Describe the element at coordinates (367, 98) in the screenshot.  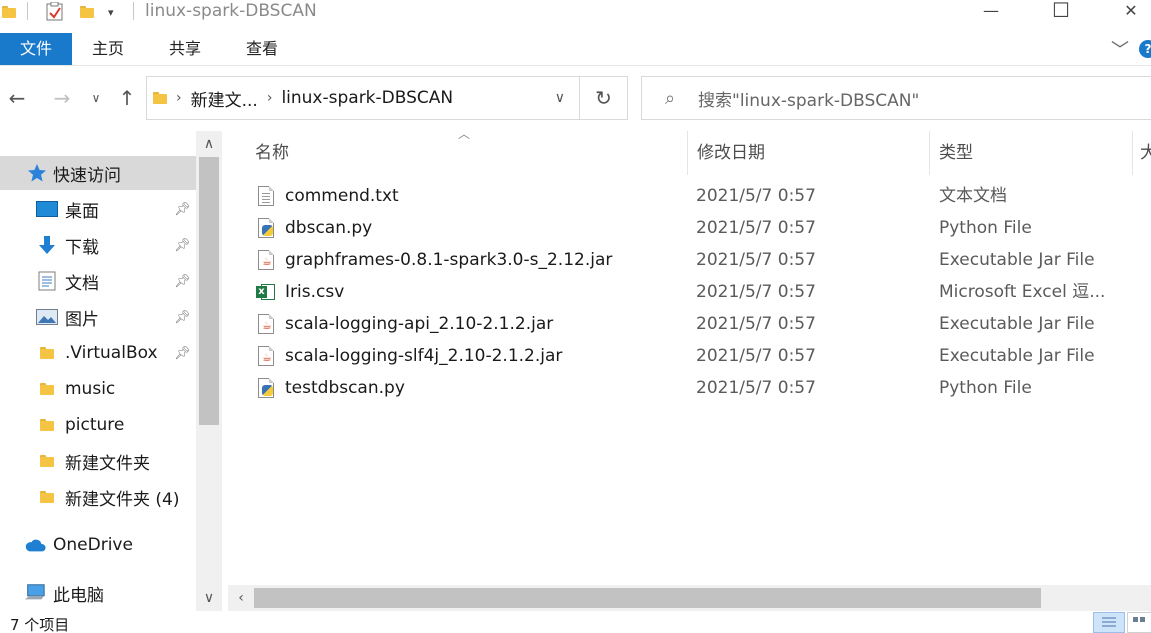
I see `breadcrumb-current: linux-spark-DBSCAN` at that location.